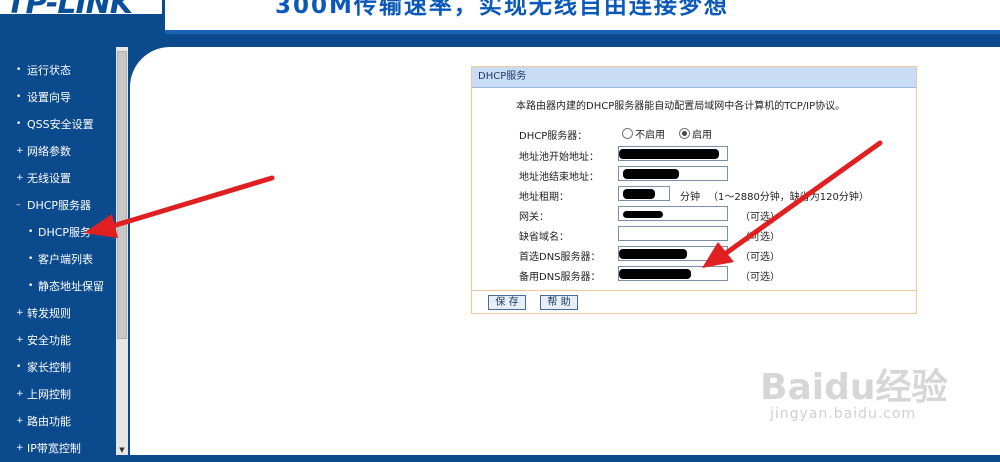  I want to click on sidebar-scrollbar: ▼, so click(122, 251).